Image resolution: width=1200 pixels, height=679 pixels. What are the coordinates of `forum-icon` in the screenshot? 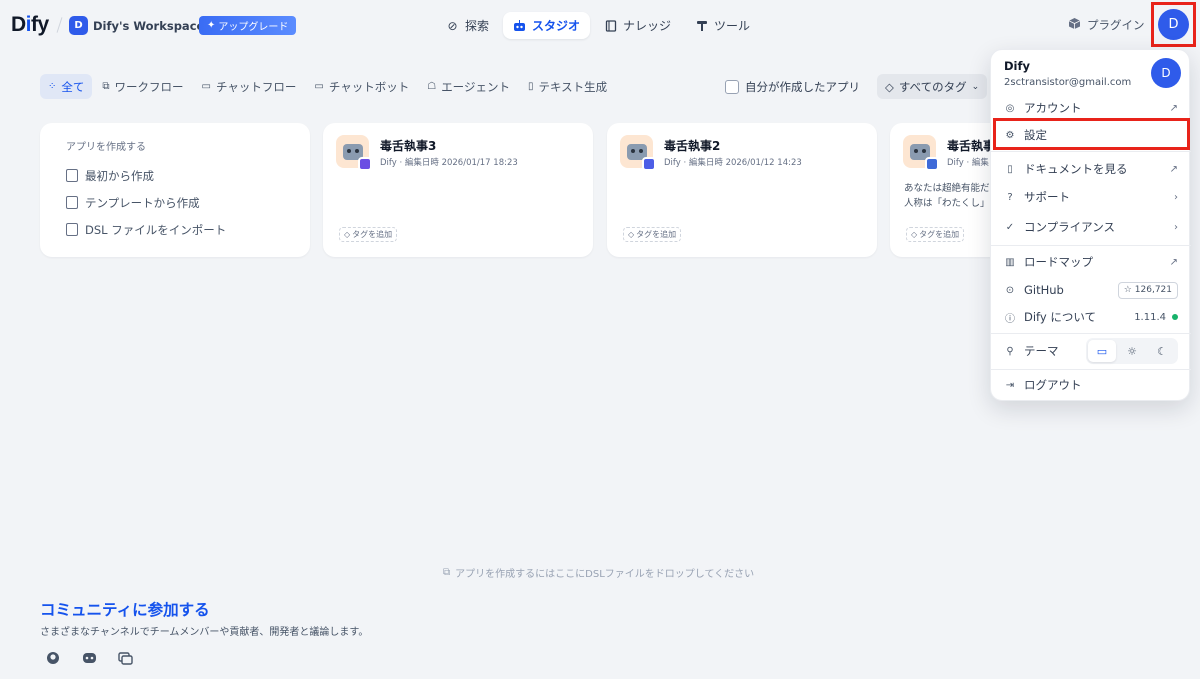 It's located at (125, 658).